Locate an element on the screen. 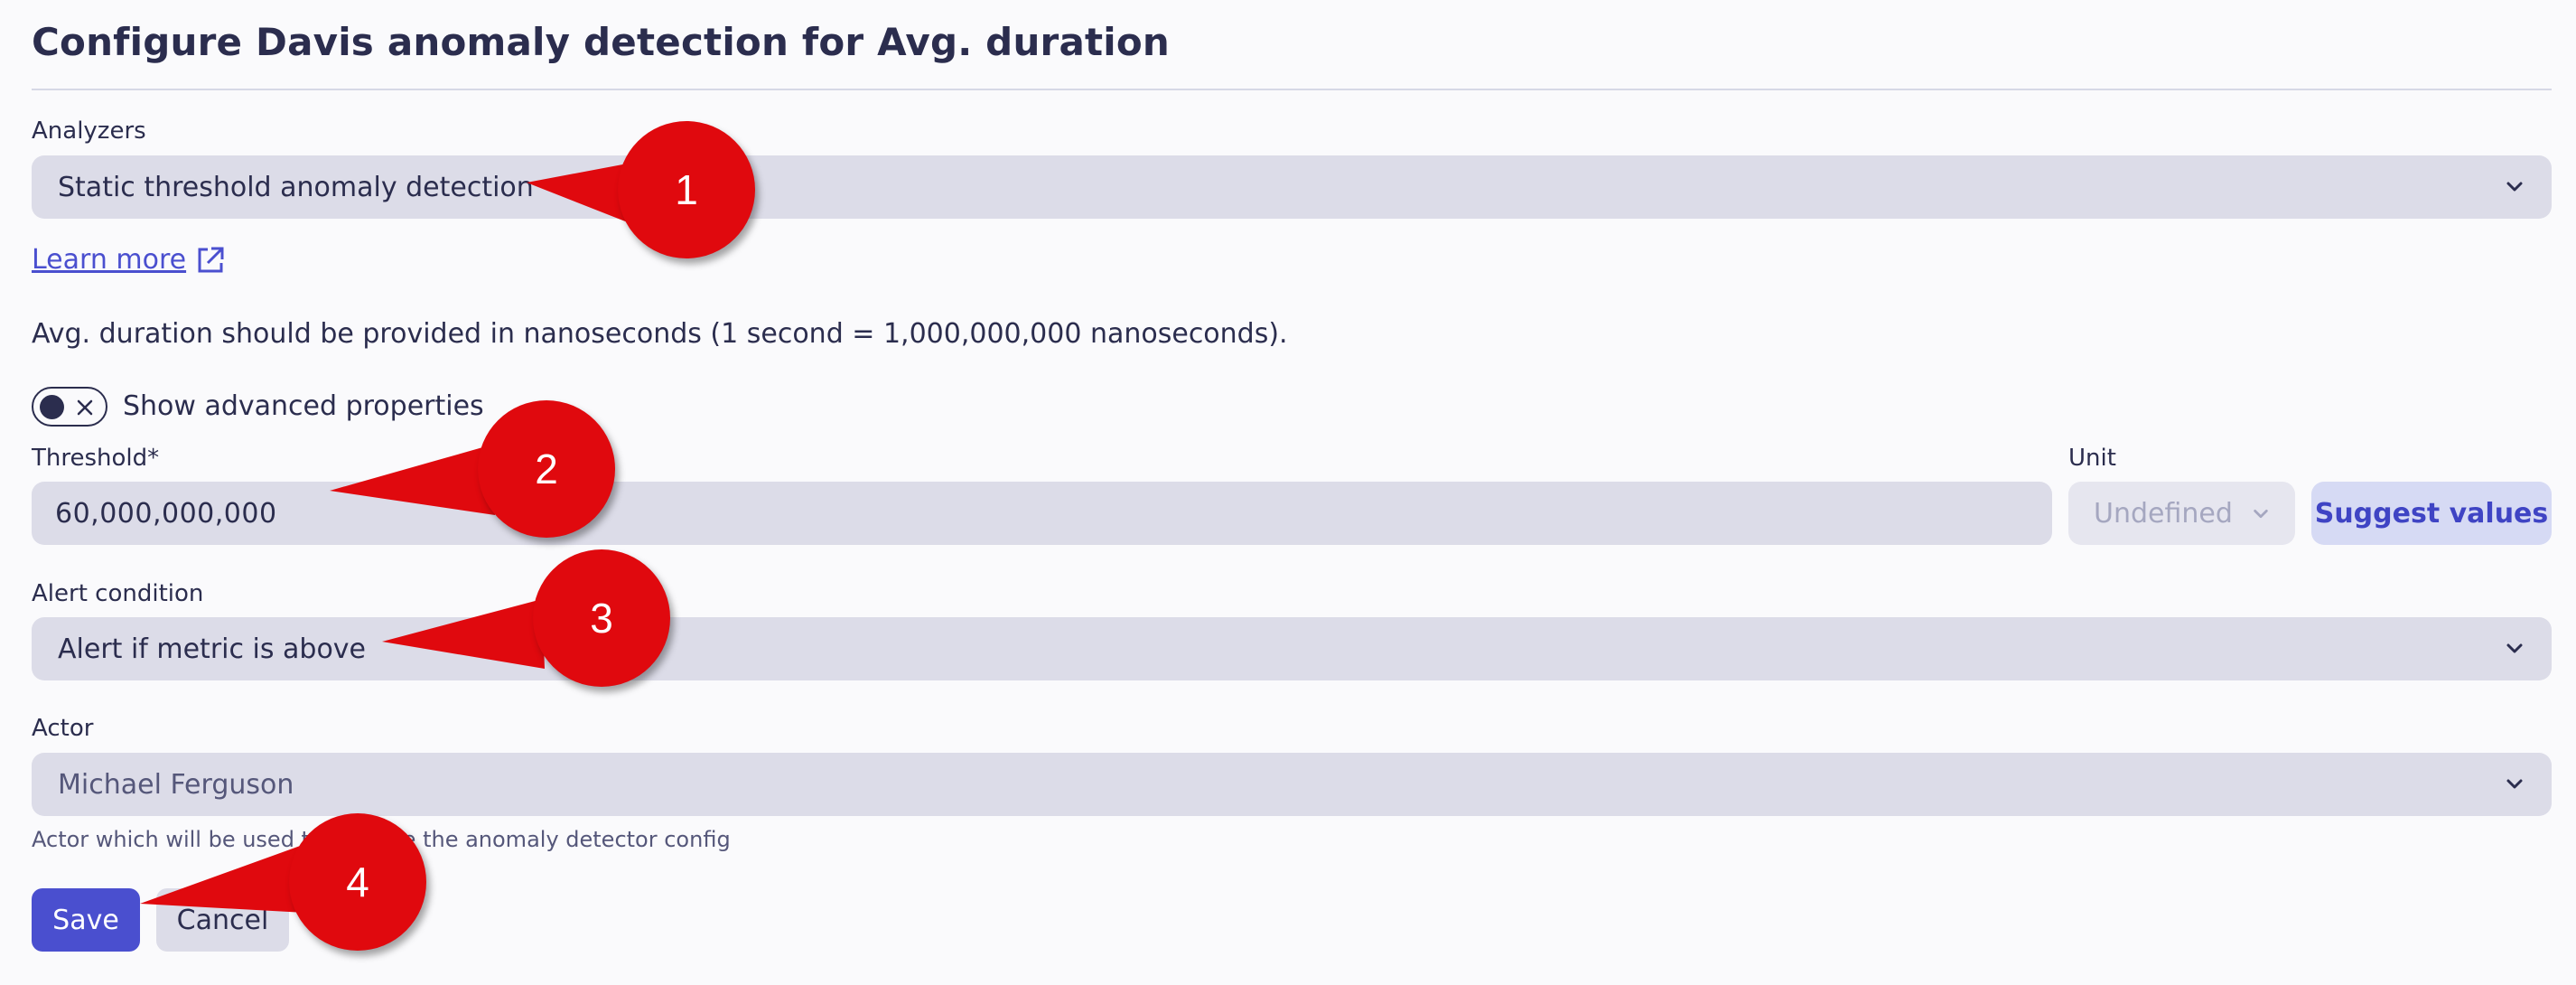 The width and height of the screenshot is (2576, 985). callout-2: 2 is located at coordinates (546, 469).